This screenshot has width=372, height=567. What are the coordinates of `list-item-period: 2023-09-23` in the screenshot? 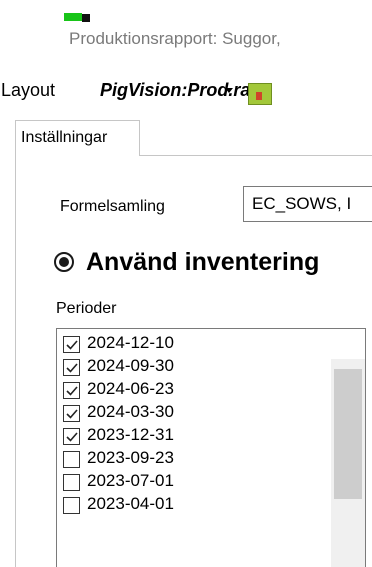 It's located at (193, 458).